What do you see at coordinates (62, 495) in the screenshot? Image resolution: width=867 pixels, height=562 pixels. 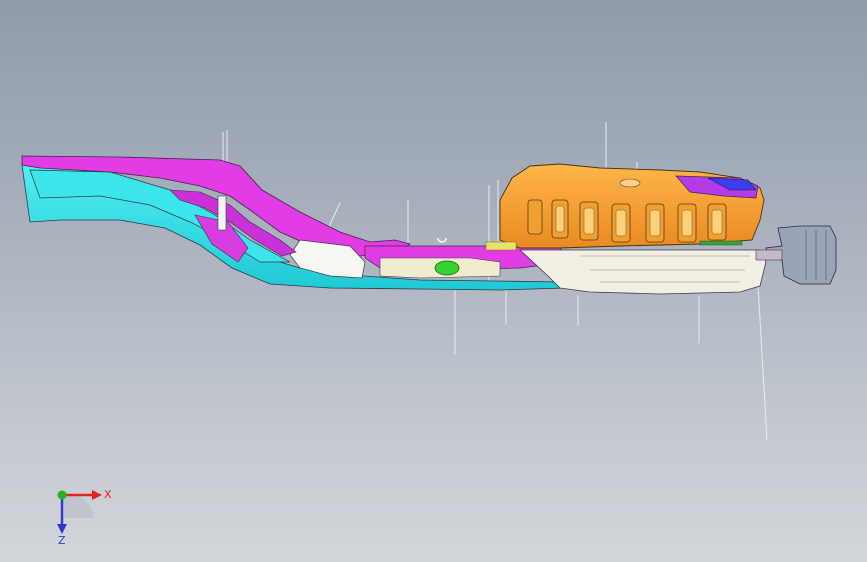 I see `y-axis-dot-icon` at bounding box center [62, 495].